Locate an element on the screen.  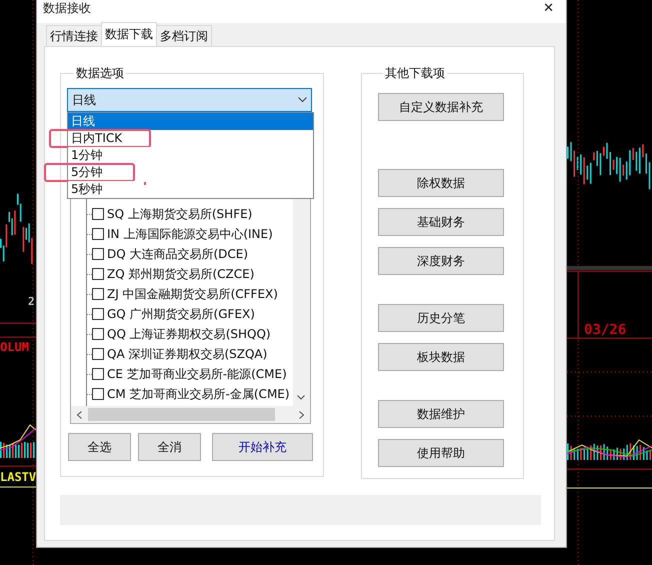
action-button: 全消 is located at coordinates (169, 447).